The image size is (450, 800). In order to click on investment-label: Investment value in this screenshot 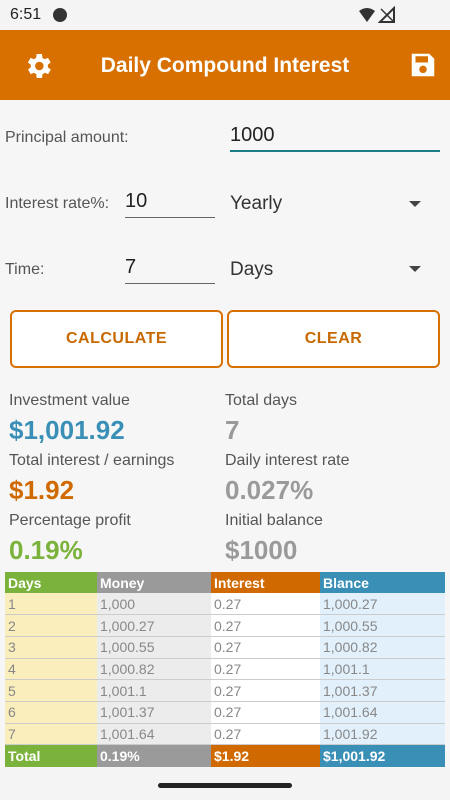, I will do `click(69, 400)`.